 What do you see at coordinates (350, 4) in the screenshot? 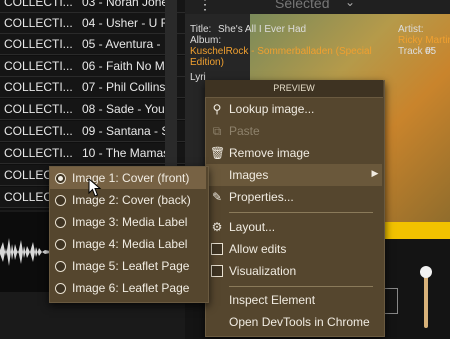
I see `chevron-down-icon: ⌄` at bounding box center [350, 4].